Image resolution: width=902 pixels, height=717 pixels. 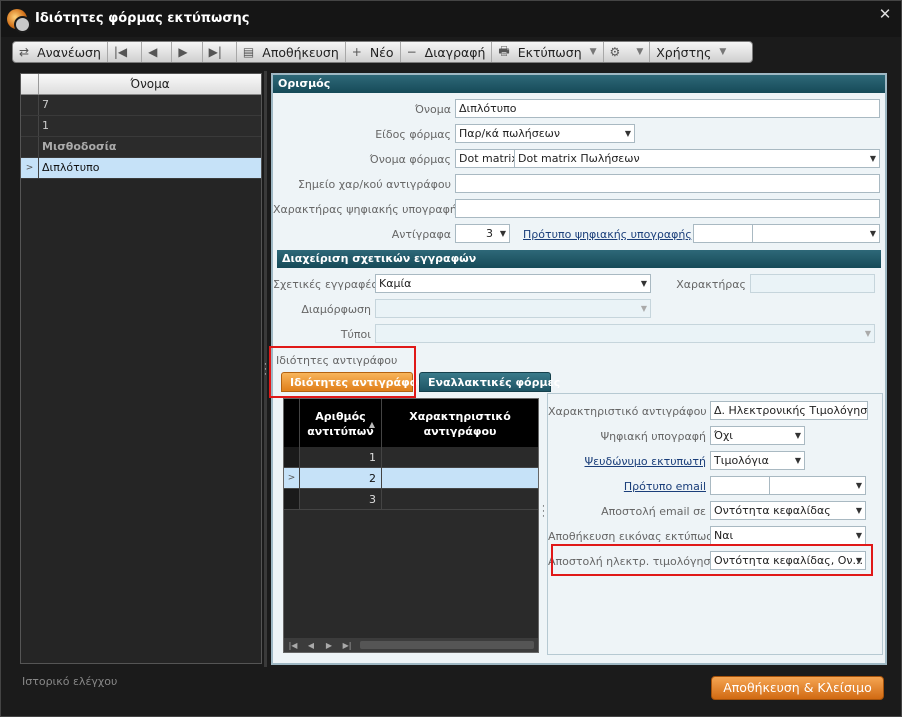 I want to click on save-icon: ▤, so click(x=248, y=52).